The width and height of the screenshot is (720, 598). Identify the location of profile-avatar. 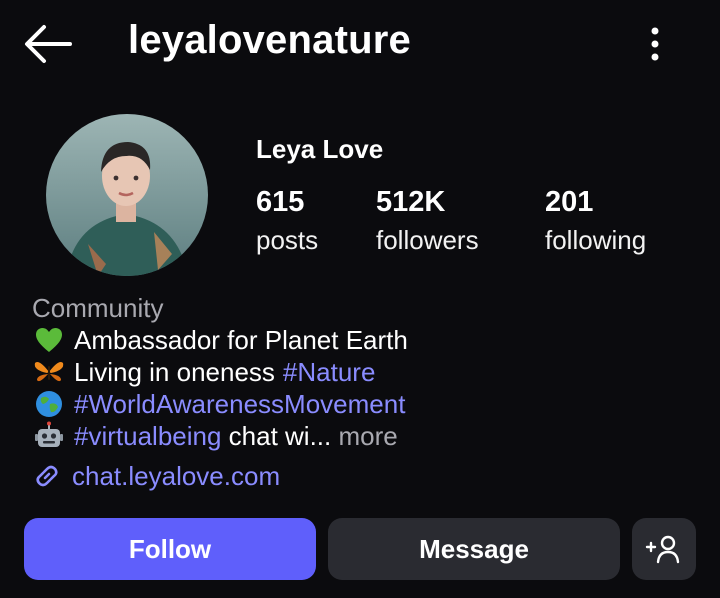
(127, 195).